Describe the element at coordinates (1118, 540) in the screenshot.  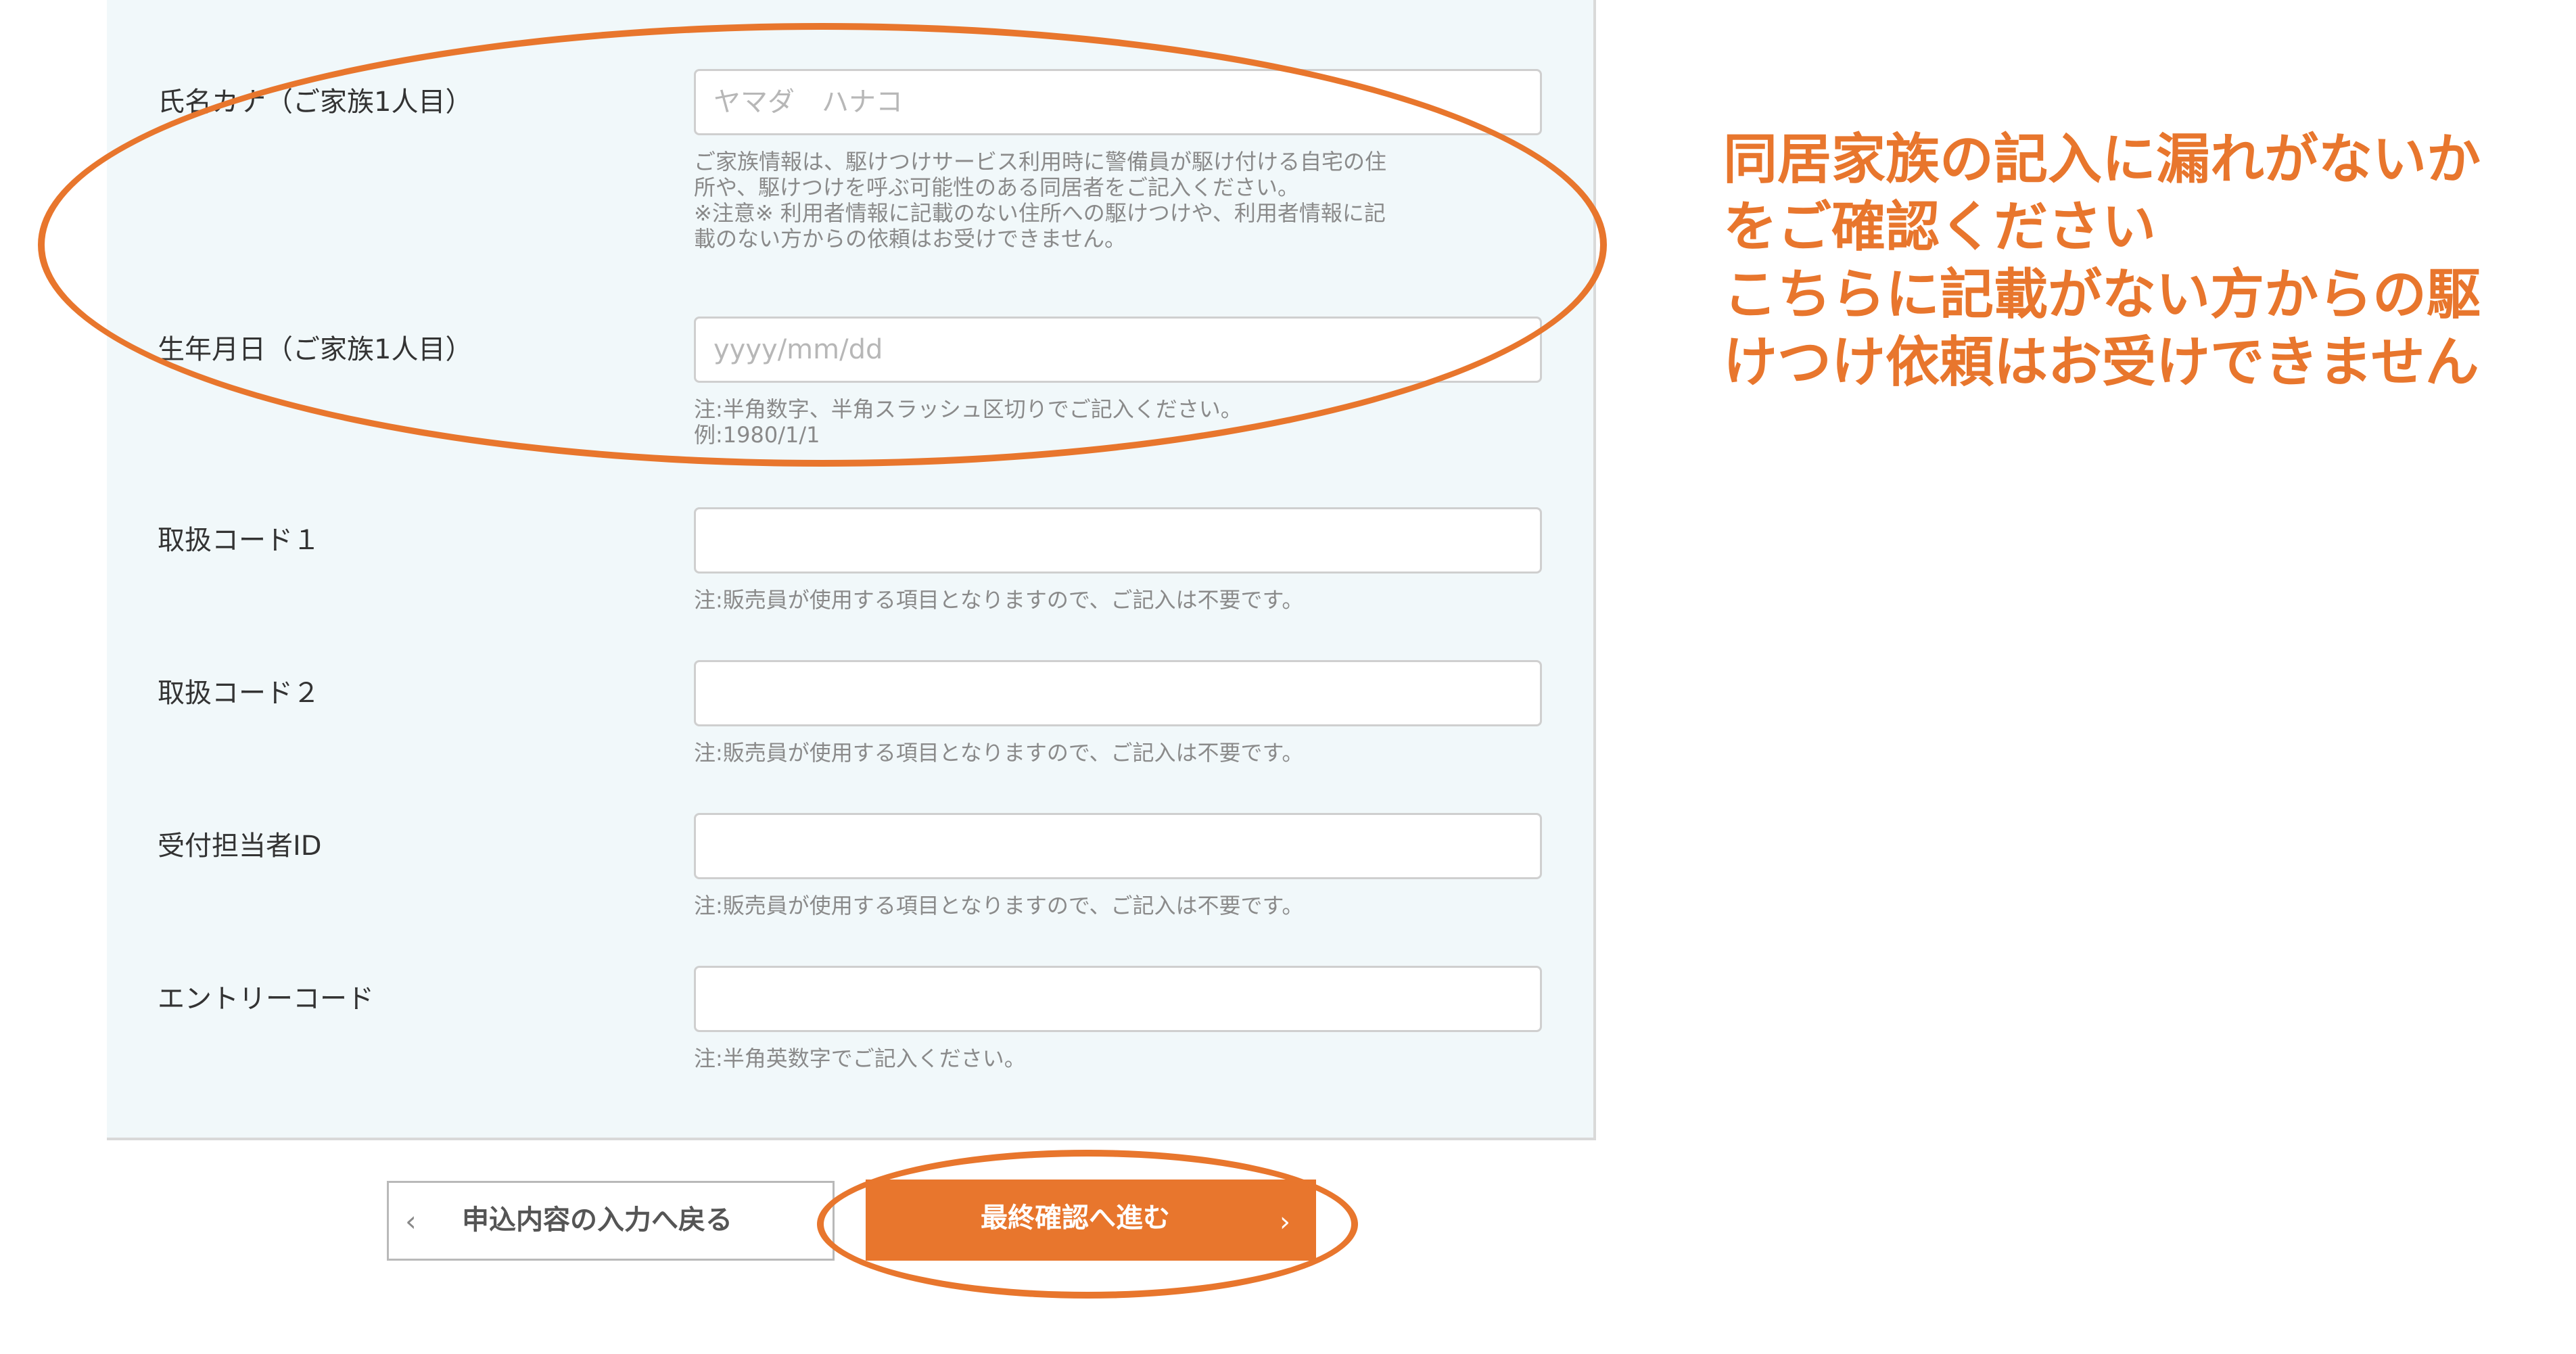
I see `handling-code-1-input` at that location.